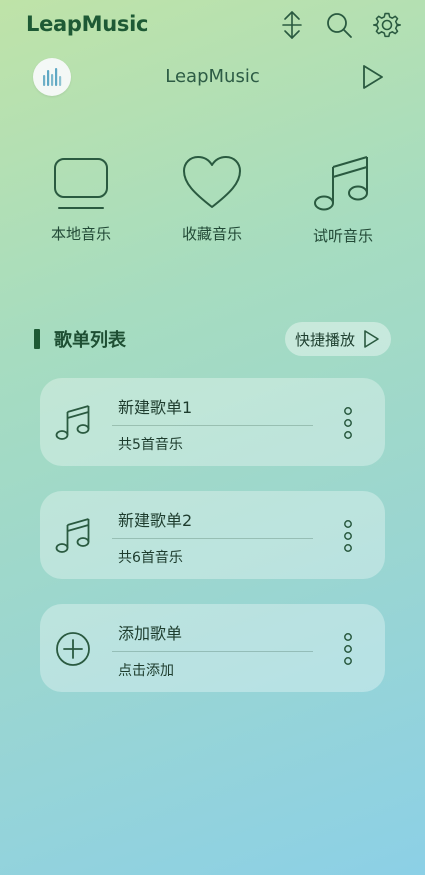  Describe the element at coordinates (150, 558) in the screenshot. I see `playlist-subtitle: 共6首音乐` at that location.